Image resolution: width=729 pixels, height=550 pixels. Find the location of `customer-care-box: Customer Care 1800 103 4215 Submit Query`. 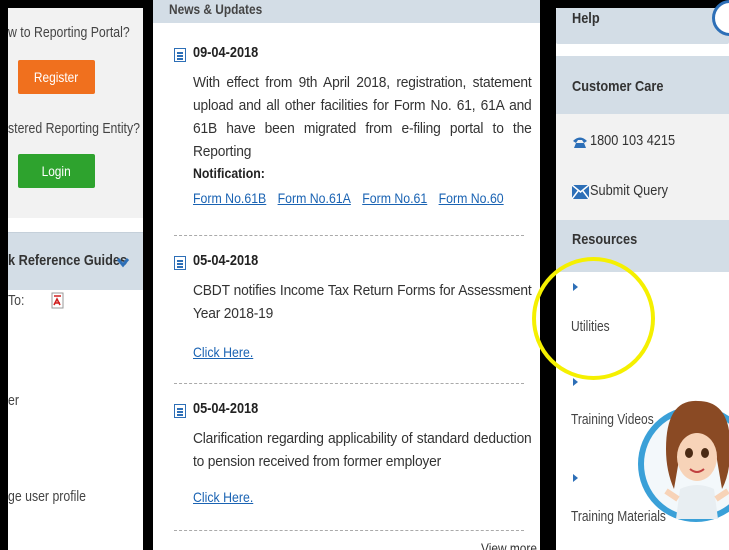

customer-care-box: Customer Care 1800 103 4215 Submit Query is located at coordinates (642, 141).